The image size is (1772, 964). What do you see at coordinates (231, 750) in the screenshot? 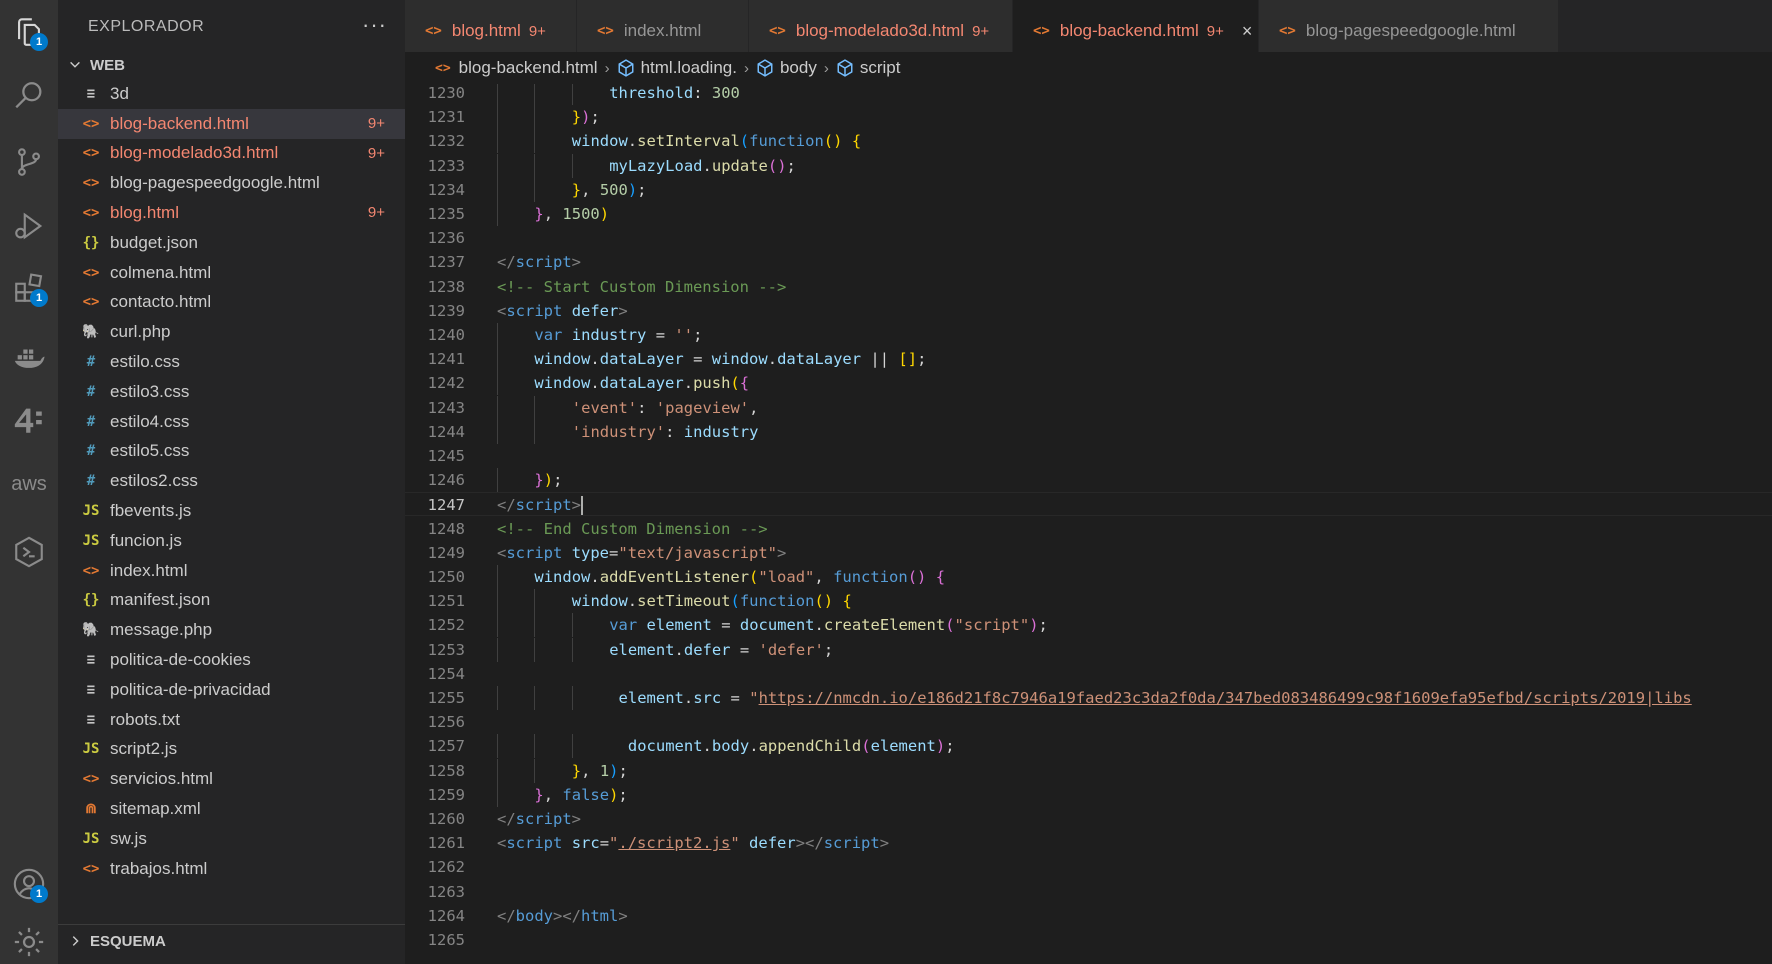
I see `file-item: JS script2.js` at bounding box center [231, 750].